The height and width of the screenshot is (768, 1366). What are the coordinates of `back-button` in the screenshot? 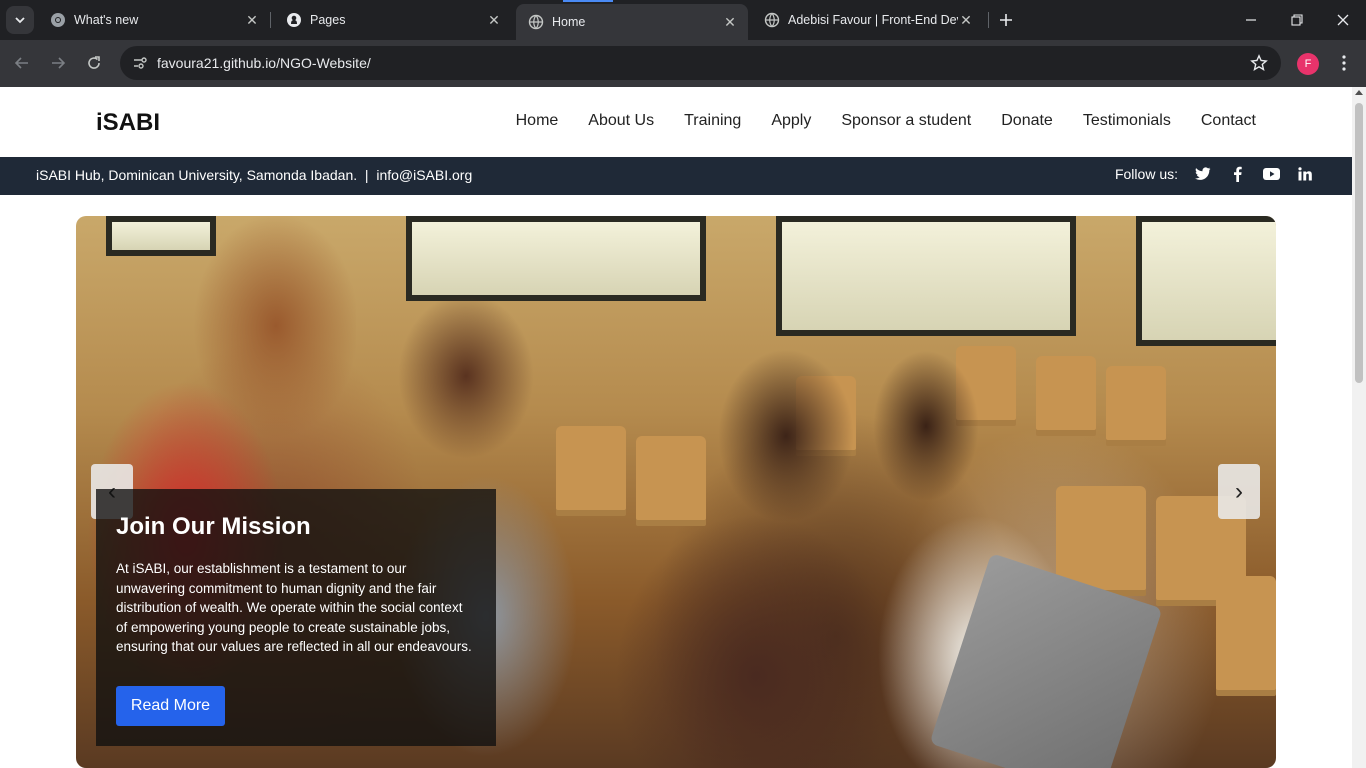 It's located at (22, 63).